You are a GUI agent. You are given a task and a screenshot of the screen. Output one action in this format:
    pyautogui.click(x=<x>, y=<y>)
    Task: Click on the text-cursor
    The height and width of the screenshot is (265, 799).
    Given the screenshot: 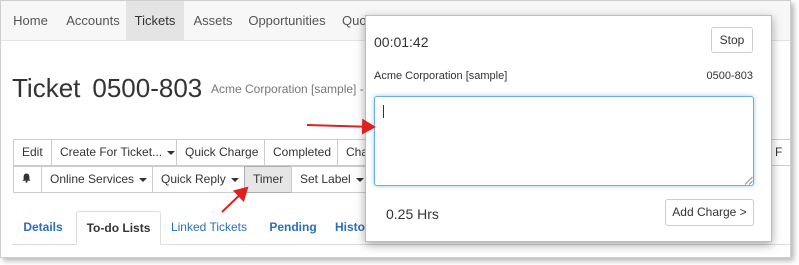 What is the action you would take?
    pyautogui.click(x=383, y=111)
    